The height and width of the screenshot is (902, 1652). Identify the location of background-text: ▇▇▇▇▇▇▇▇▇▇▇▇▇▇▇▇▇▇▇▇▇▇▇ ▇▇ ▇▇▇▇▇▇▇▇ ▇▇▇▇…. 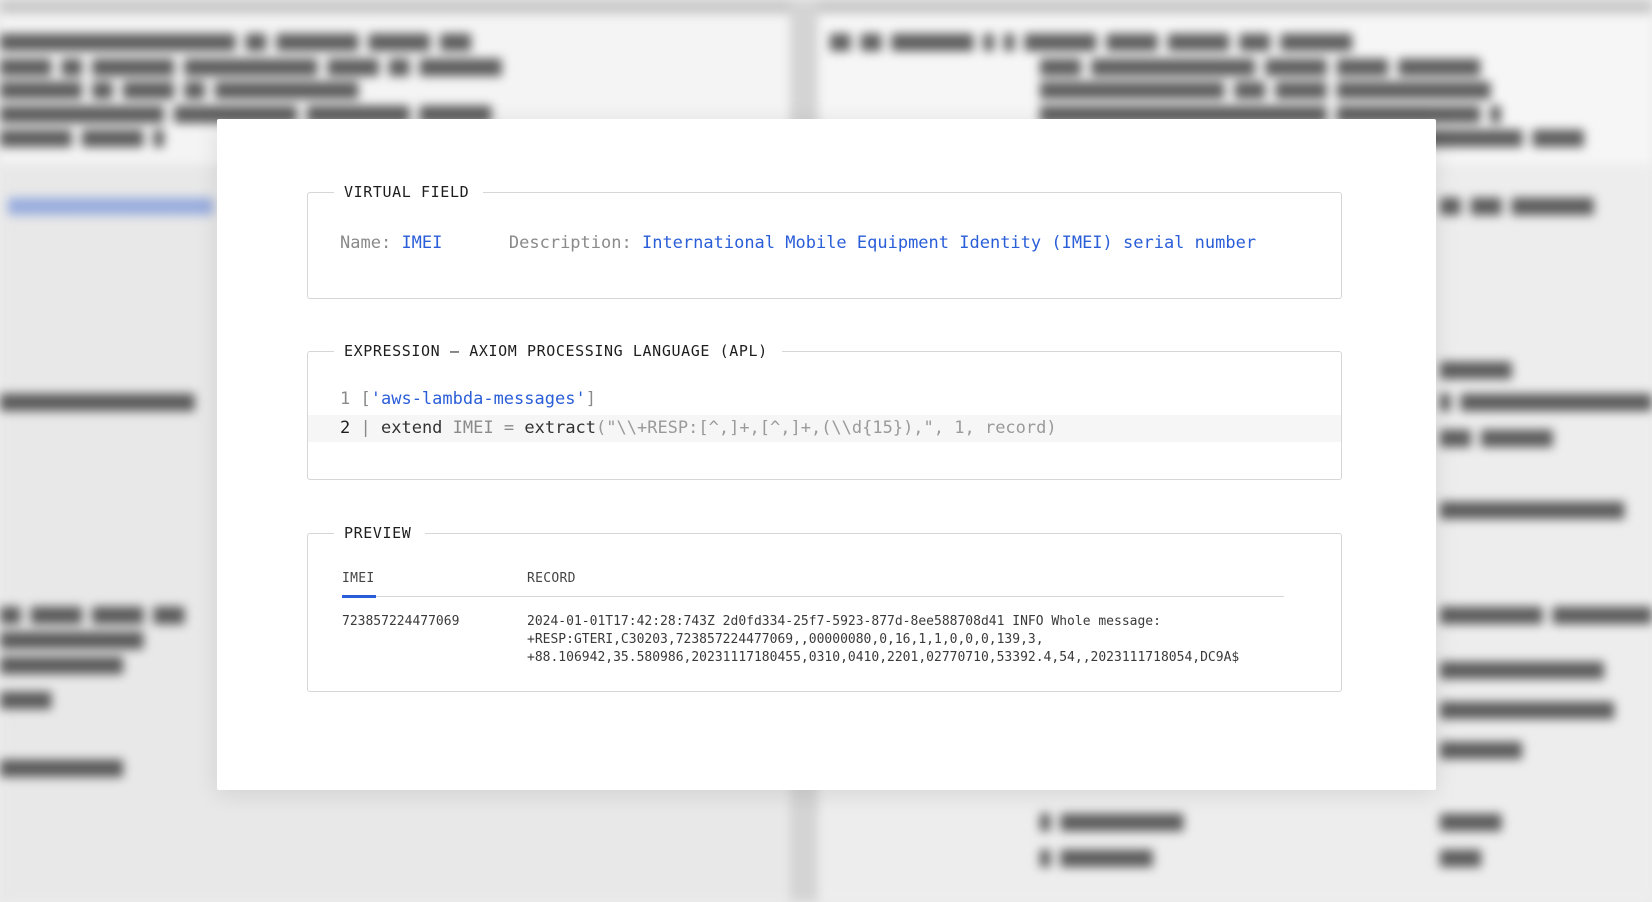
(235, 42).